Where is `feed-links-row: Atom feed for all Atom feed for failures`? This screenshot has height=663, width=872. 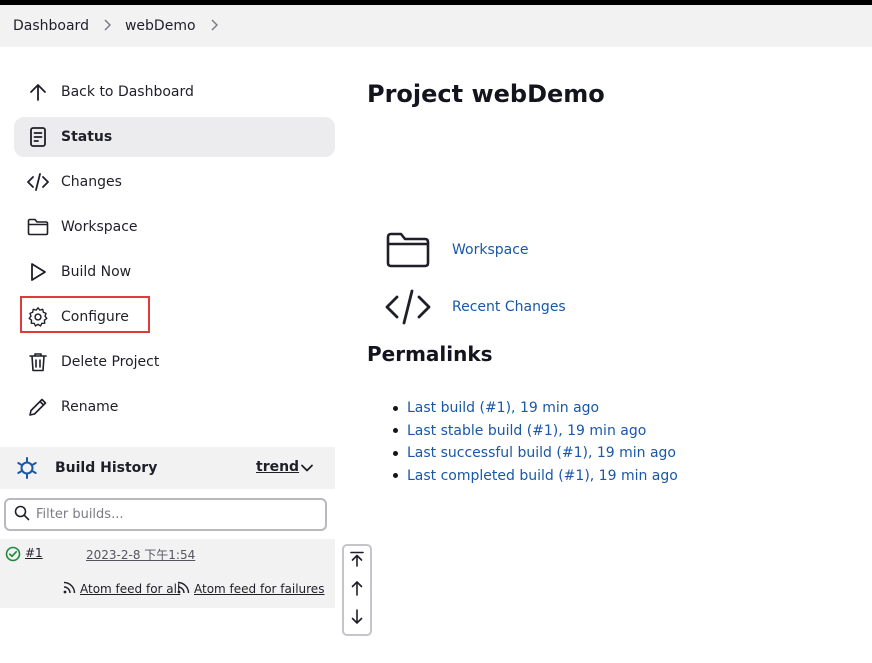 feed-links-row: Atom feed for all Atom feed for failures is located at coordinates (167, 588).